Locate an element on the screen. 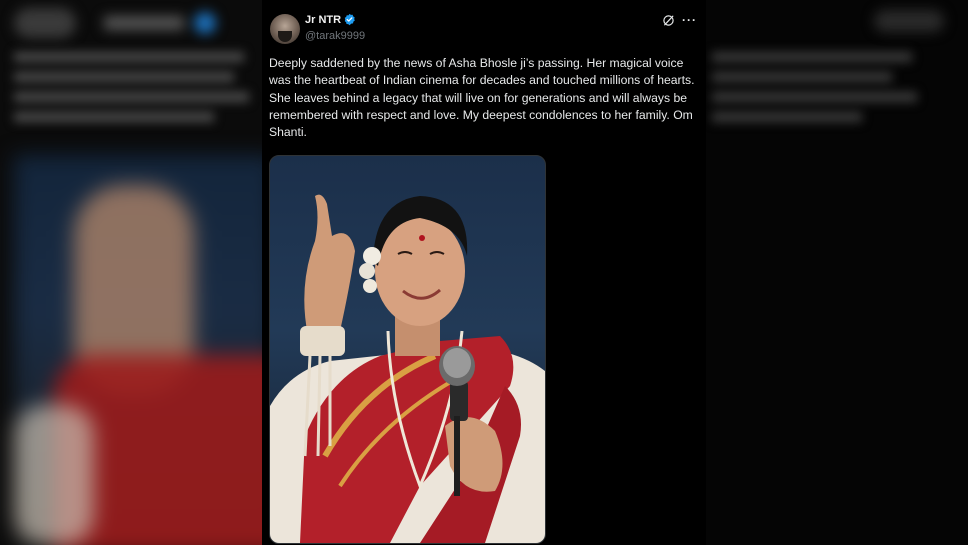 Image resolution: width=968 pixels, height=545 pixels. avatar is located at coordinates (285, 29).